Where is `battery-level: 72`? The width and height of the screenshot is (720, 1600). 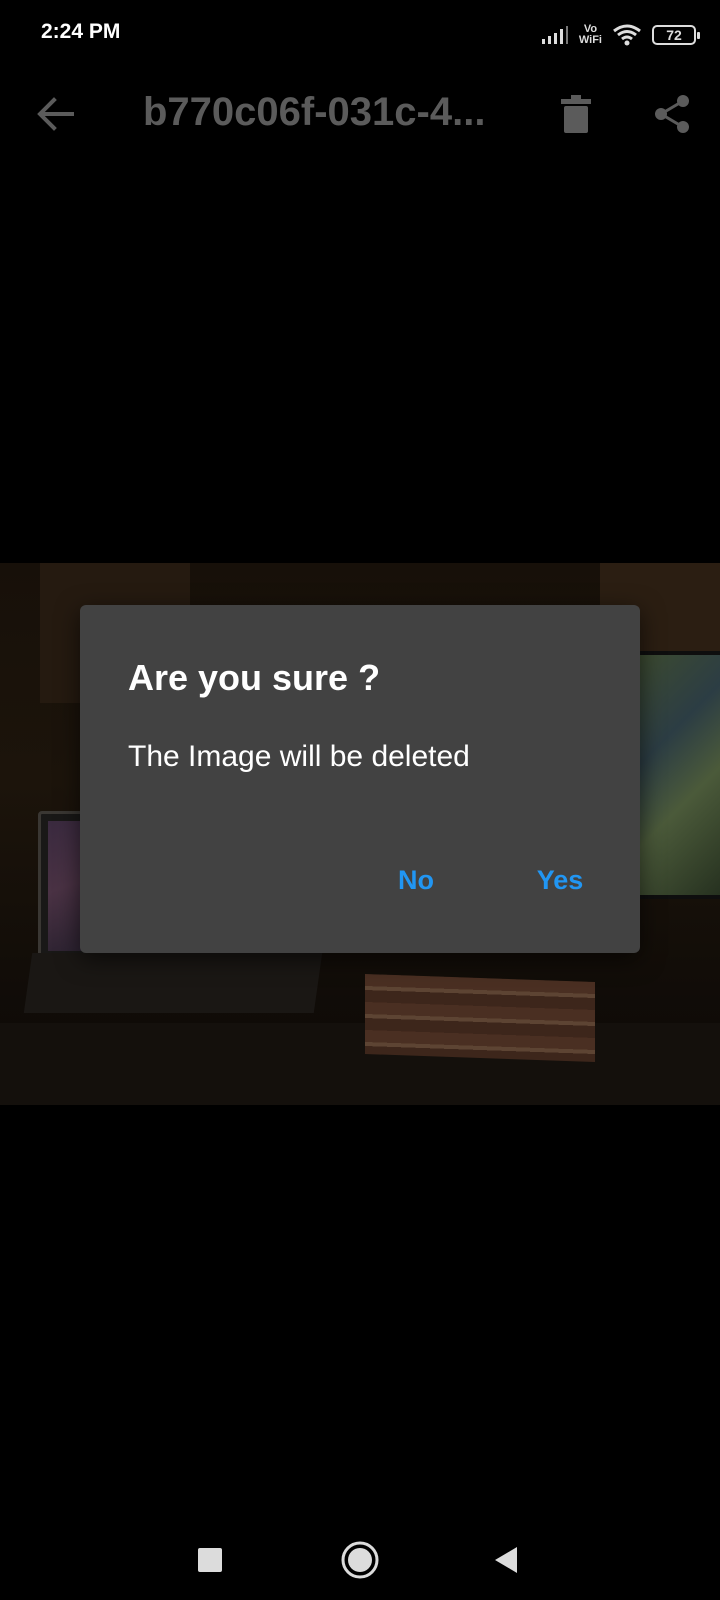 battery-level: 72 is located at coordinates (674, 35).